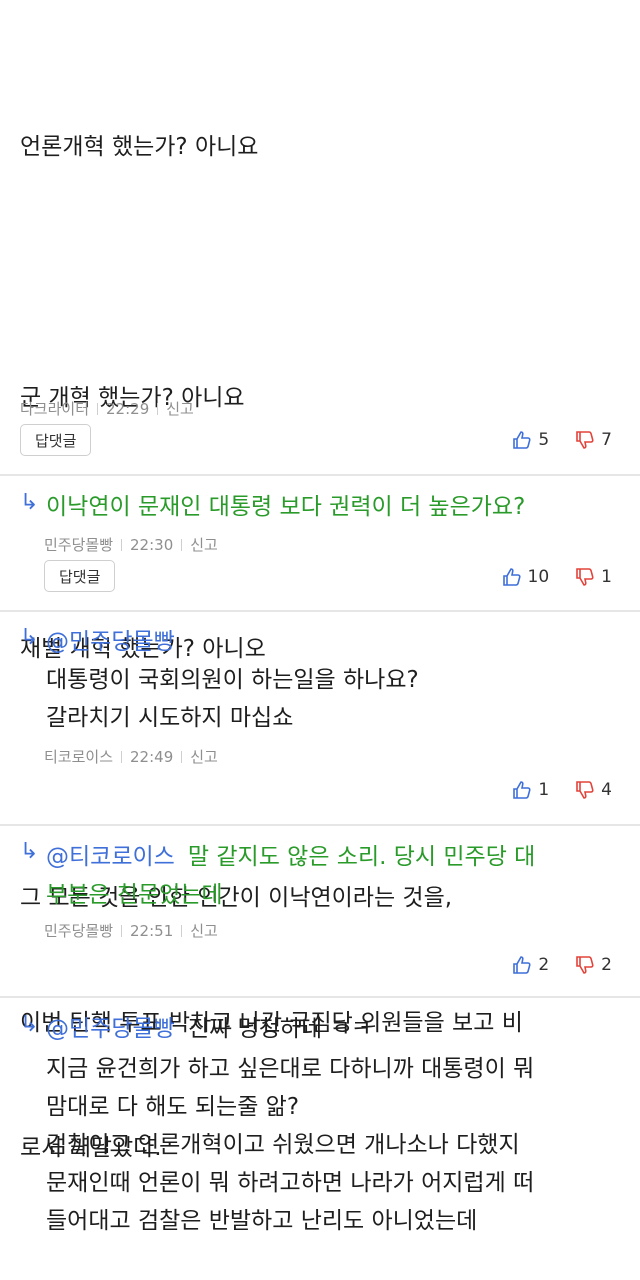 The width and height of the screenshot is (640, 1280). What do you see at coordinates (170, 718) in the screenshot?
I see `reply-text: 갈라치기 시도하지 마십쇼` at bounding box center [170, 718].